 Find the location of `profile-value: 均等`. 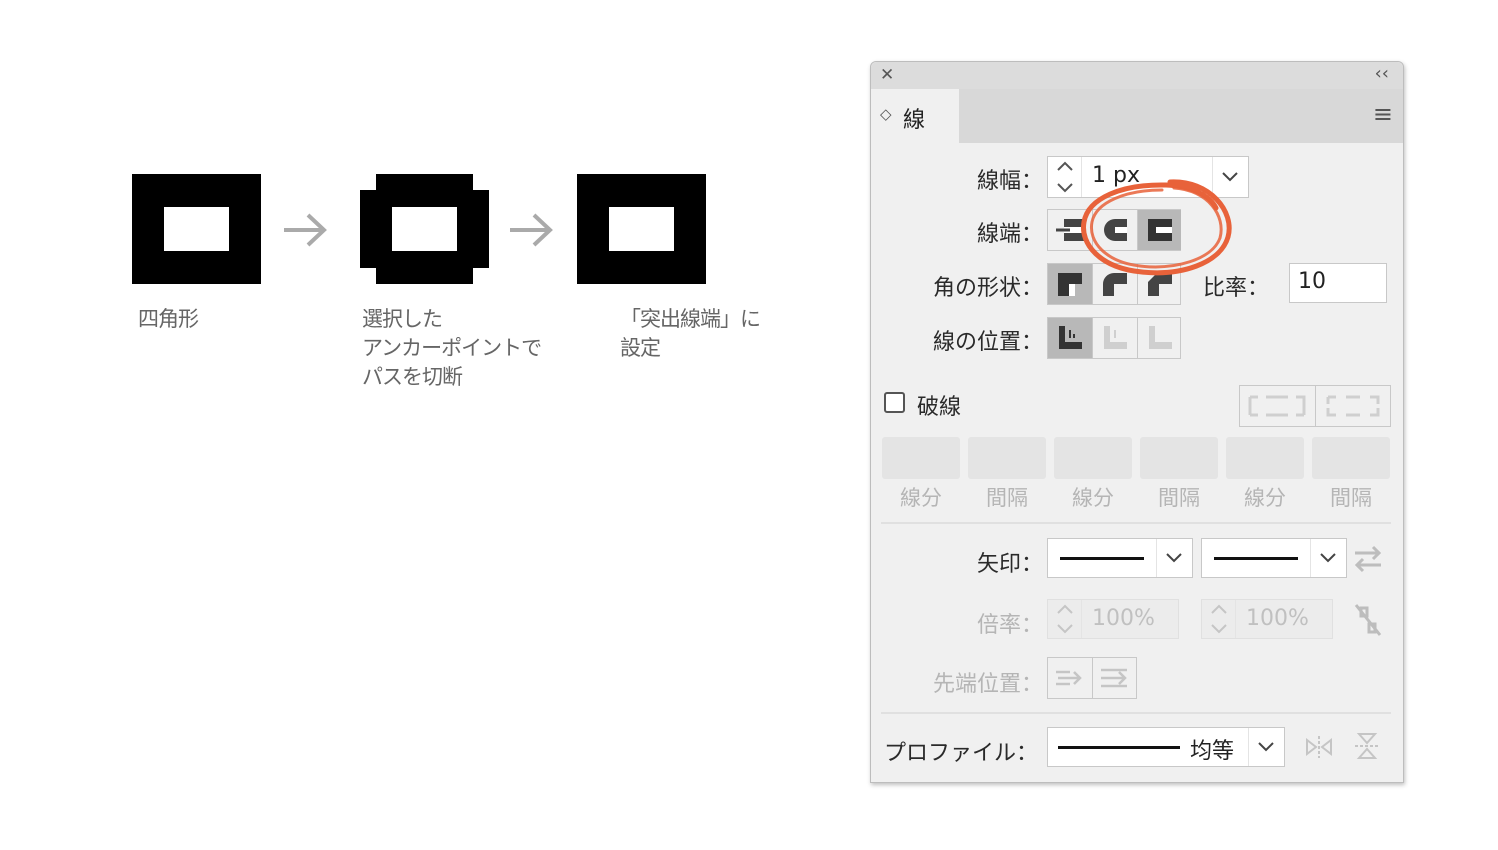

profile-value: 均等 is located at coordinates (1212, 749).